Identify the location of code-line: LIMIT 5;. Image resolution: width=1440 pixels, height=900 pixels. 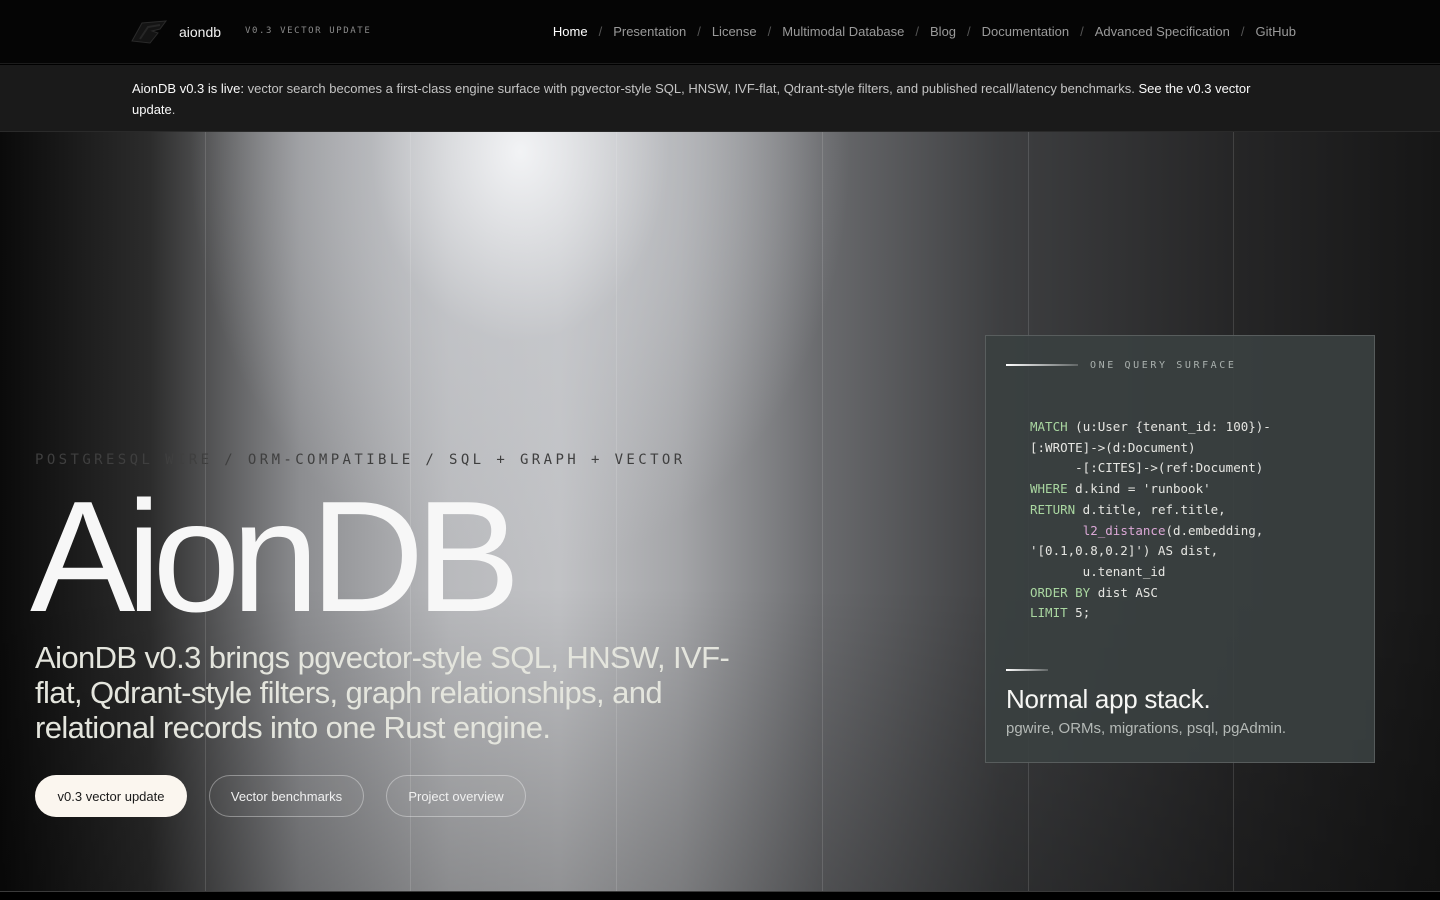
(1150, 613).